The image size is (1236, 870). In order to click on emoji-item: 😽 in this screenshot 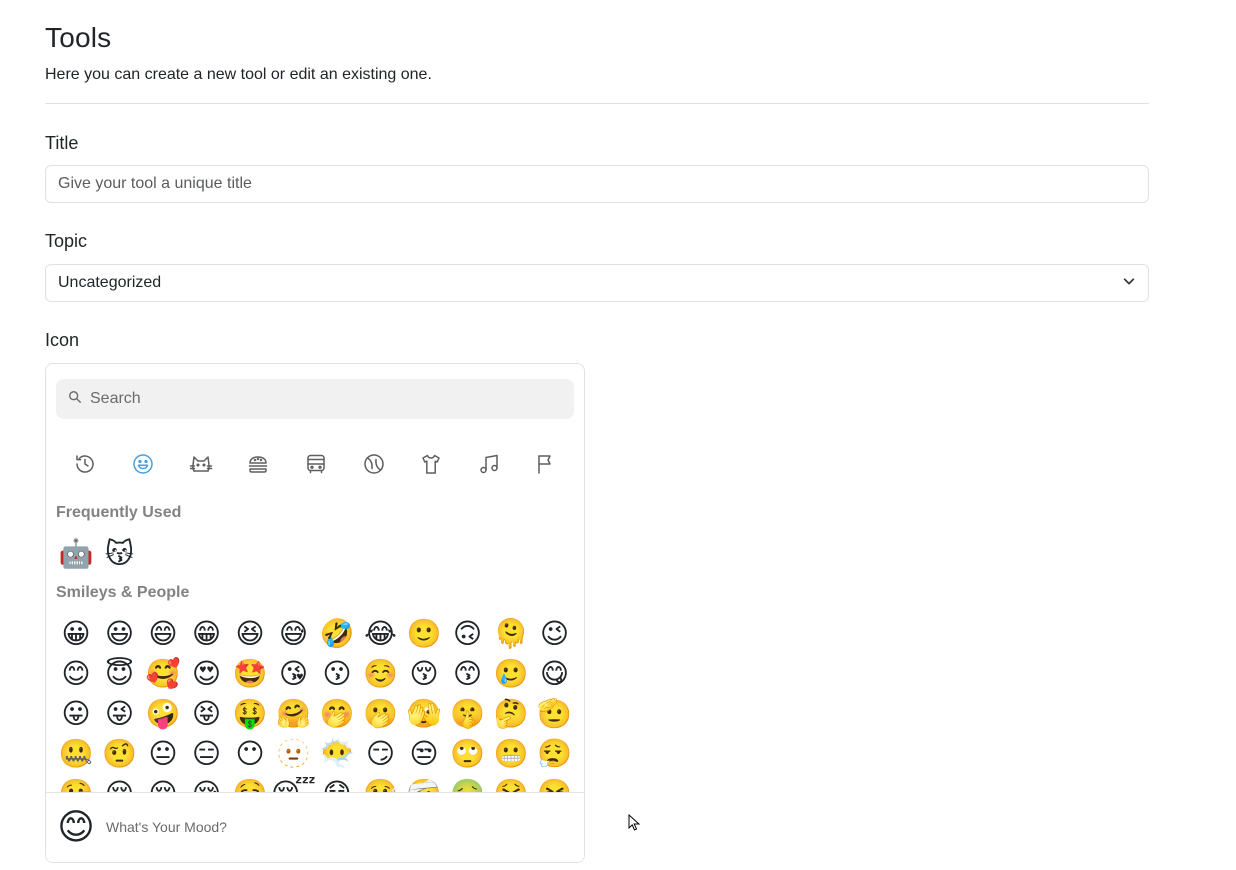, I will do `click(120, 554)`.